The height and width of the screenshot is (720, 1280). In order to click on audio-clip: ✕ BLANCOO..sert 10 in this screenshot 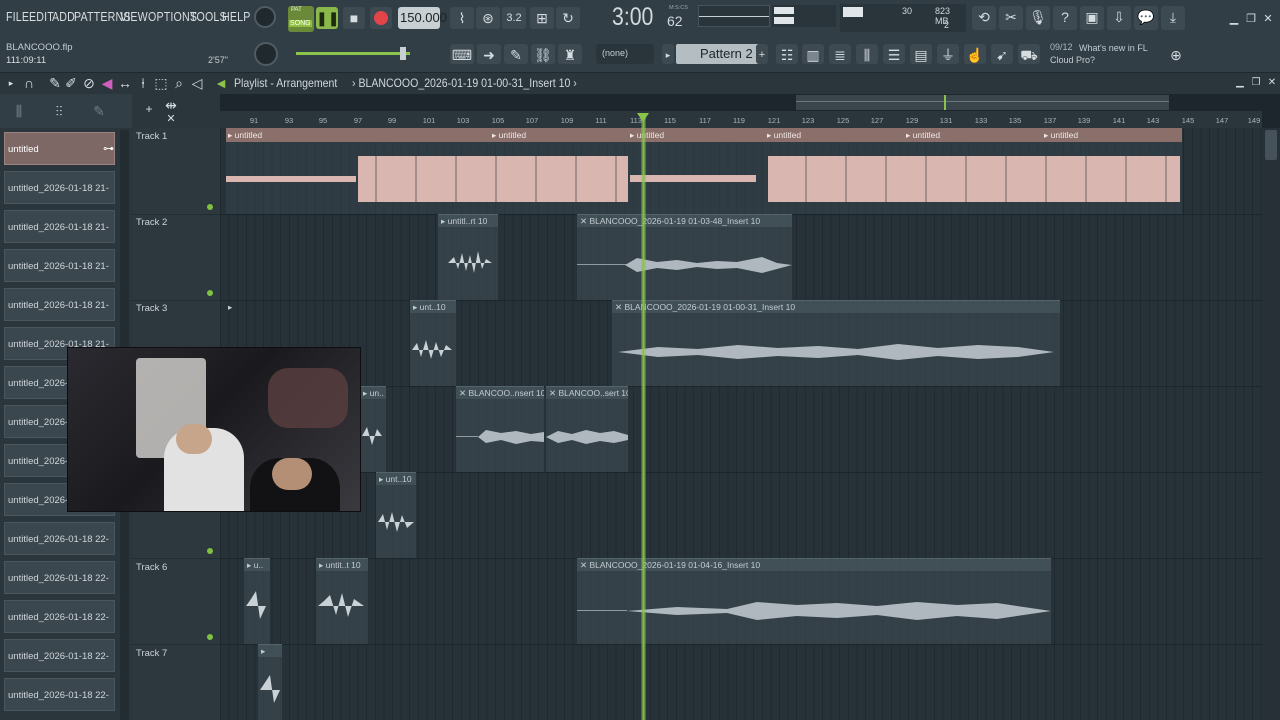, I will do `click(587, 429)`.